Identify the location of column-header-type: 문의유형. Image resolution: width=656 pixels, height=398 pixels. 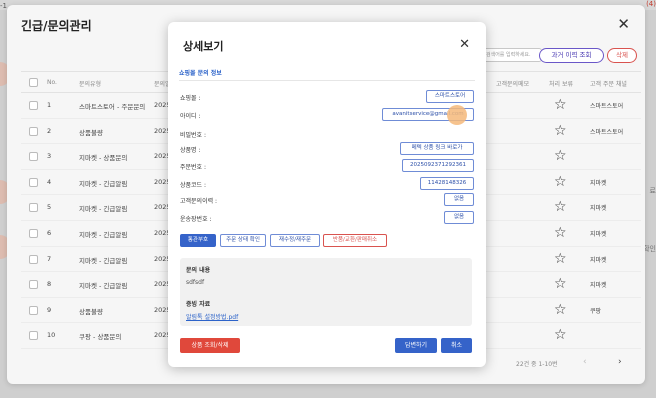
(90, 84).